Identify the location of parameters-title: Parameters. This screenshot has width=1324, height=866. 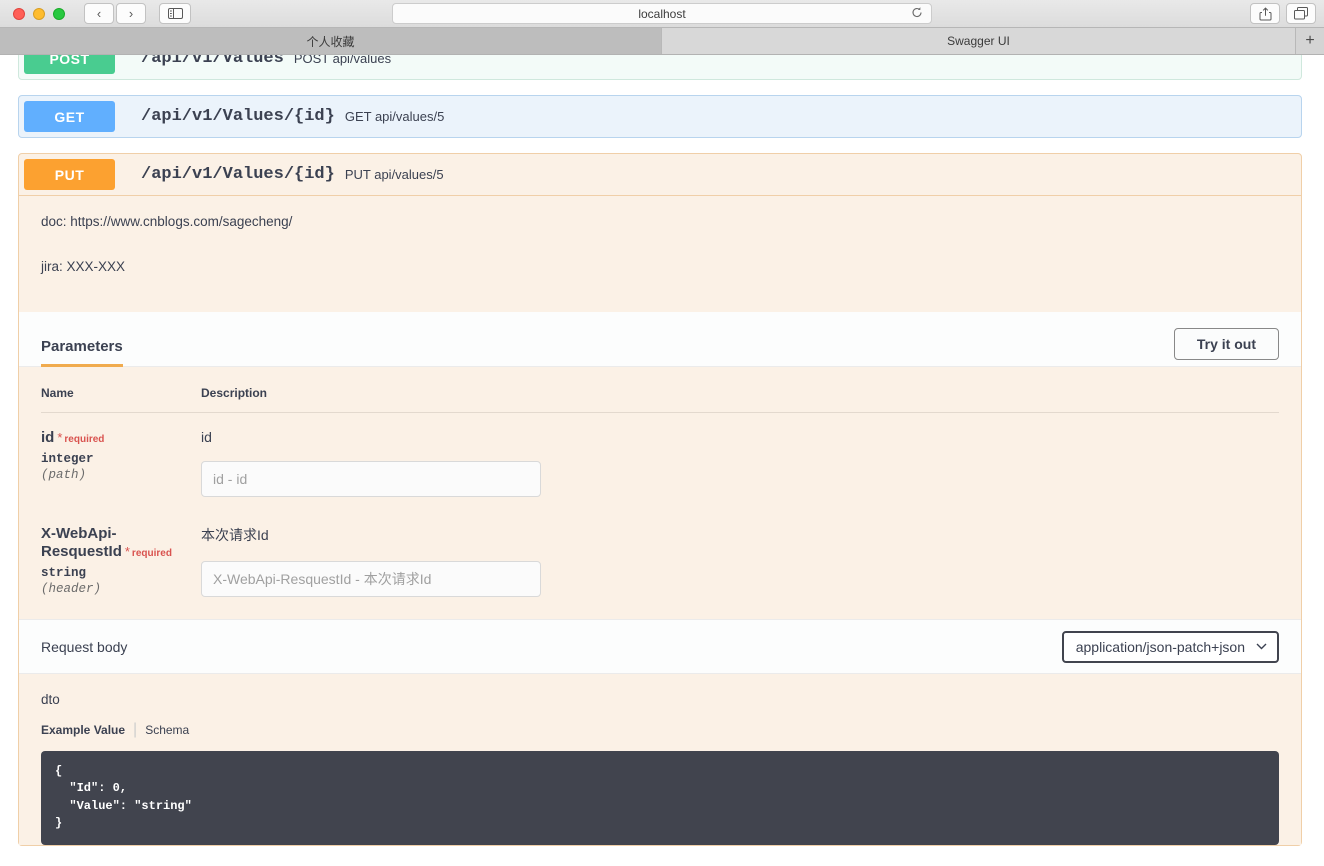
(82, 352).